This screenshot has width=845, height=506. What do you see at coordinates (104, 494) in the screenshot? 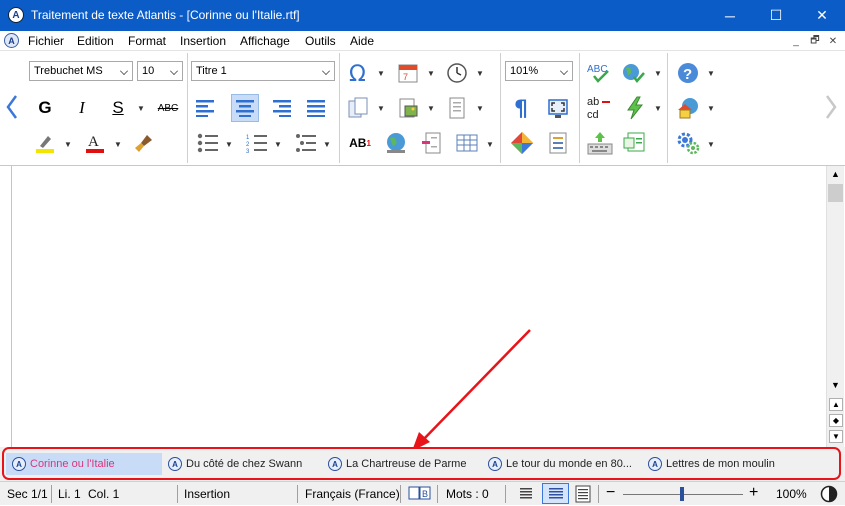
I see `status-column: Col. 1` at bounding box center [104, 494].